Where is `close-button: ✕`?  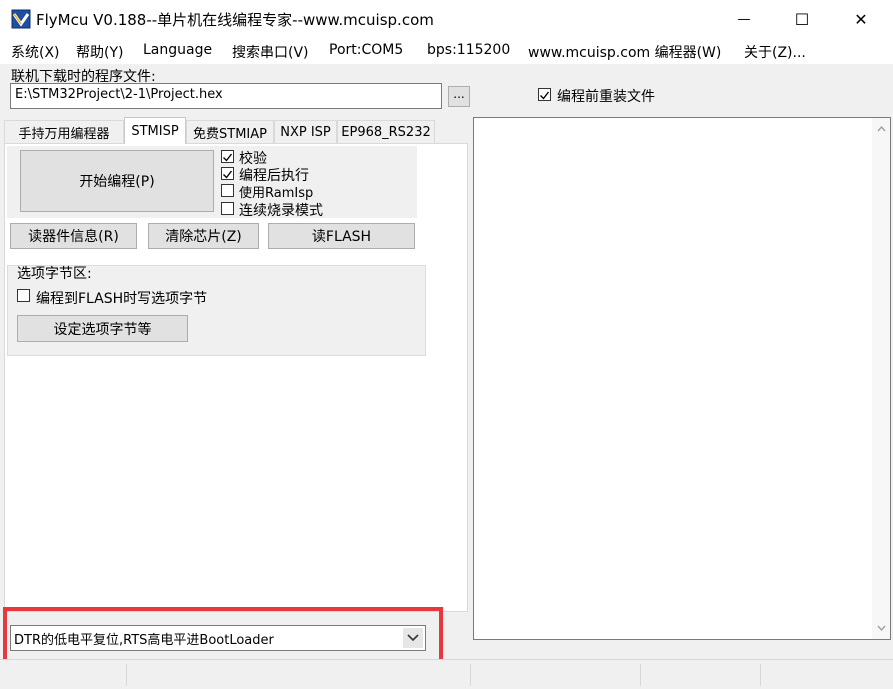
close-button: ✕ is located at coordinates (861, 19).